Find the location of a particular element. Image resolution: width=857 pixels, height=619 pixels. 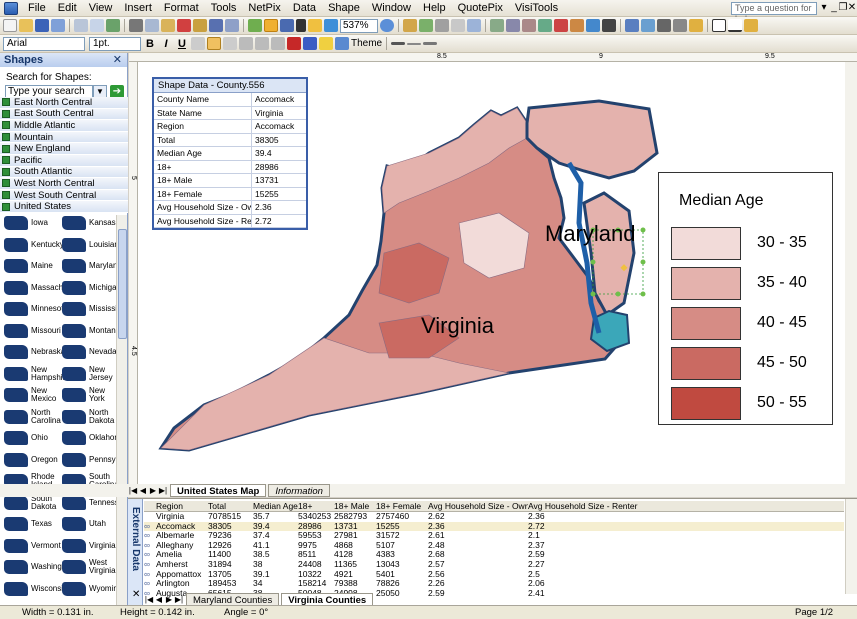

theme-button: Theme is located at coordinates (366, 43).